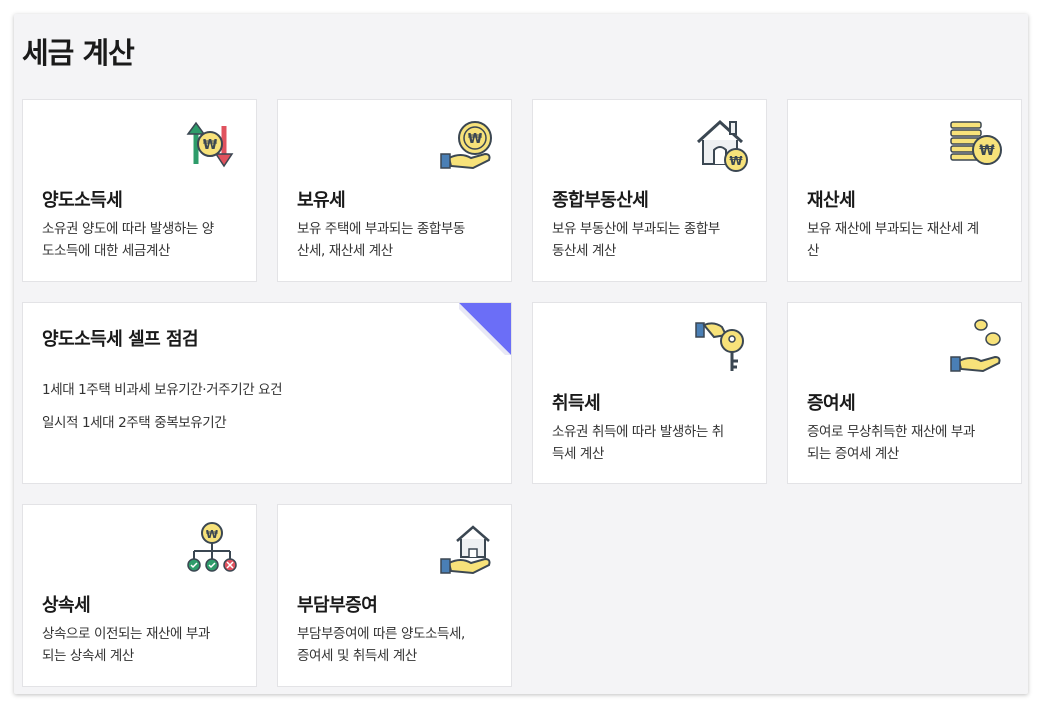  I want to click on coin-stack-icon: ₩, so click(977, 144).